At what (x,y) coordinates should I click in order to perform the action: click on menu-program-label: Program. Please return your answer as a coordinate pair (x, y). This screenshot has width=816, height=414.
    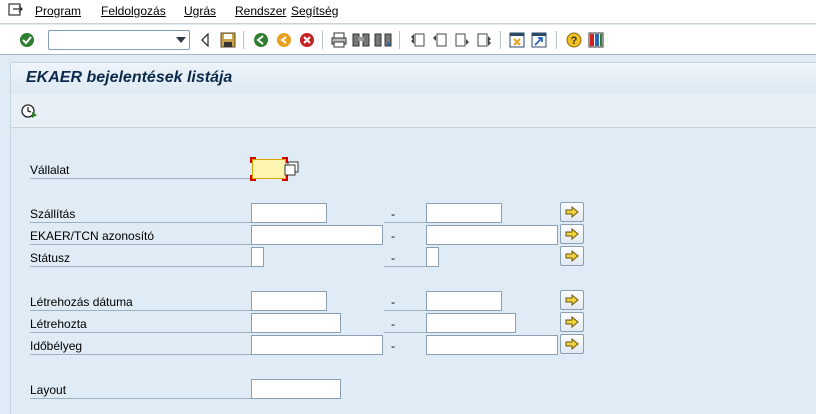
    Looking at the image, I should click on (58, 11).